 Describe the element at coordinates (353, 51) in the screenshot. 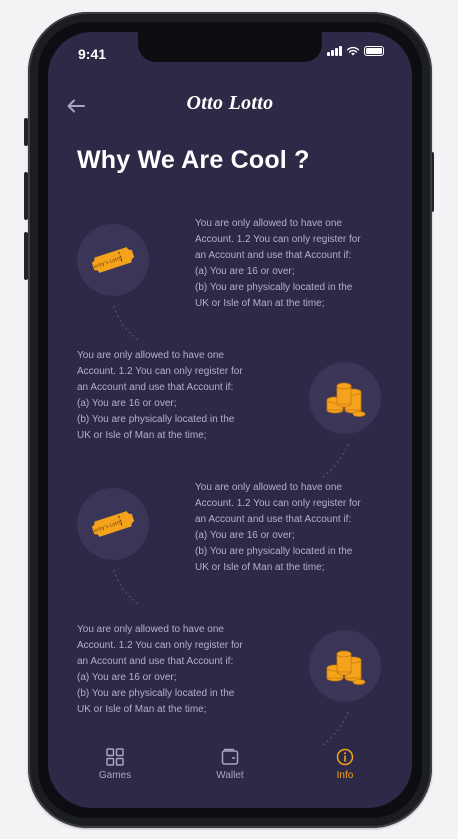

I see `wifi-icon` at that location.